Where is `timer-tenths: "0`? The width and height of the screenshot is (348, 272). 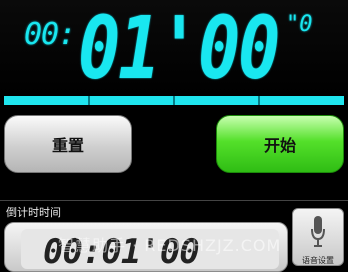 timer-tenths: "0 is located at coordinates (299, 24).